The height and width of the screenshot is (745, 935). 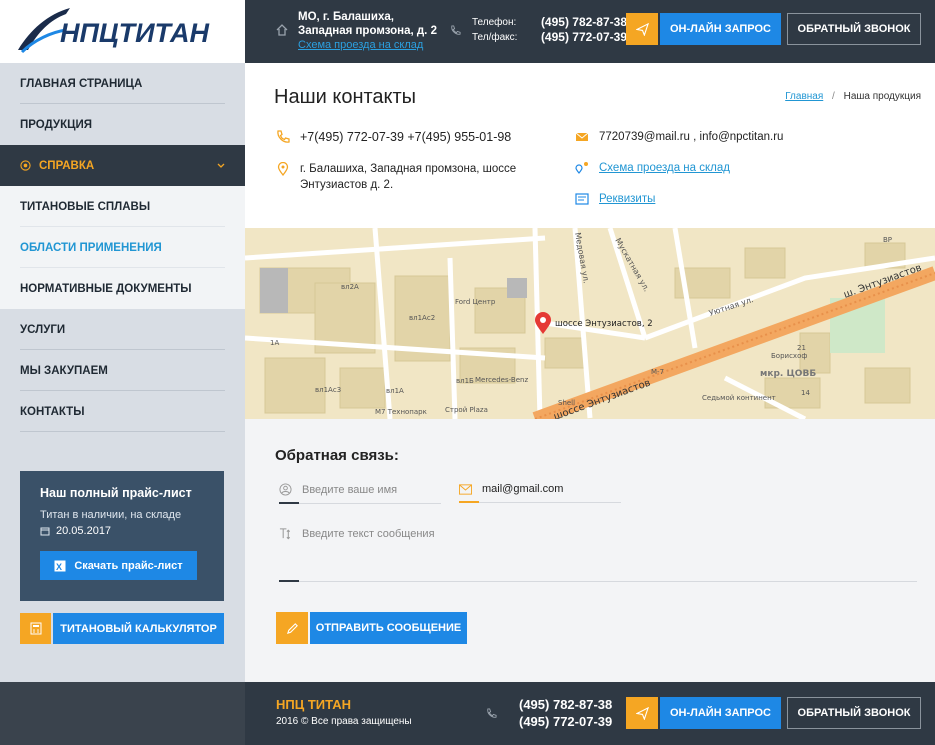 I want to click on sidebar-item-reference: СПРАВКА, so click(x=122, y=165).